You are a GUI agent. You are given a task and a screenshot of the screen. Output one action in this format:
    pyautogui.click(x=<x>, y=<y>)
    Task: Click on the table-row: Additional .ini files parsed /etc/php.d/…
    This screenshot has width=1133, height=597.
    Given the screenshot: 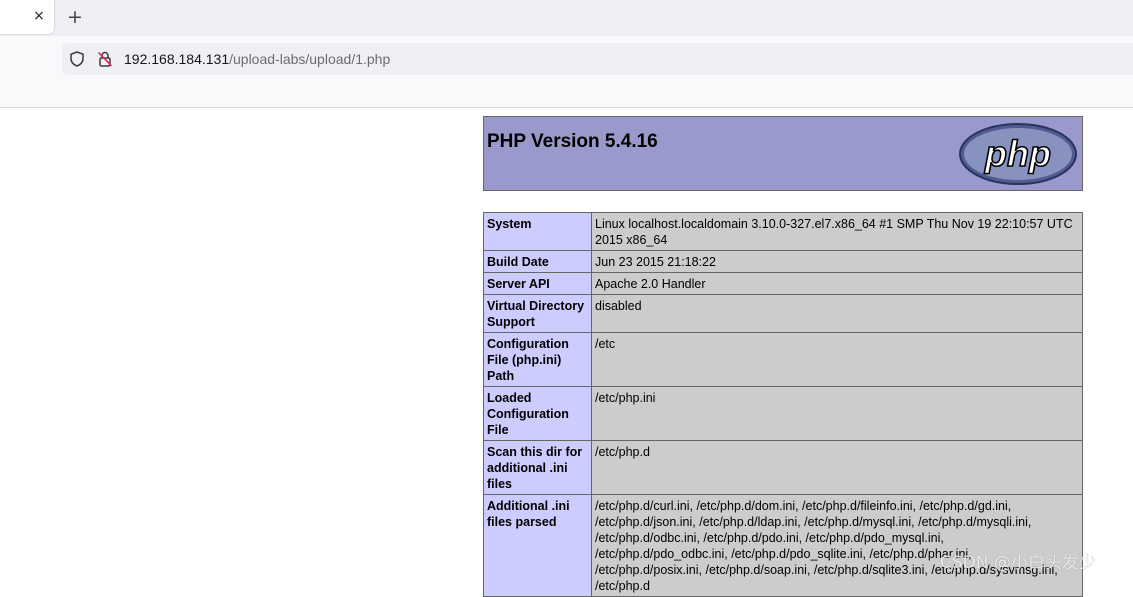 What is the action you would take?
    pyautogui.click(x=783, y=545)
    